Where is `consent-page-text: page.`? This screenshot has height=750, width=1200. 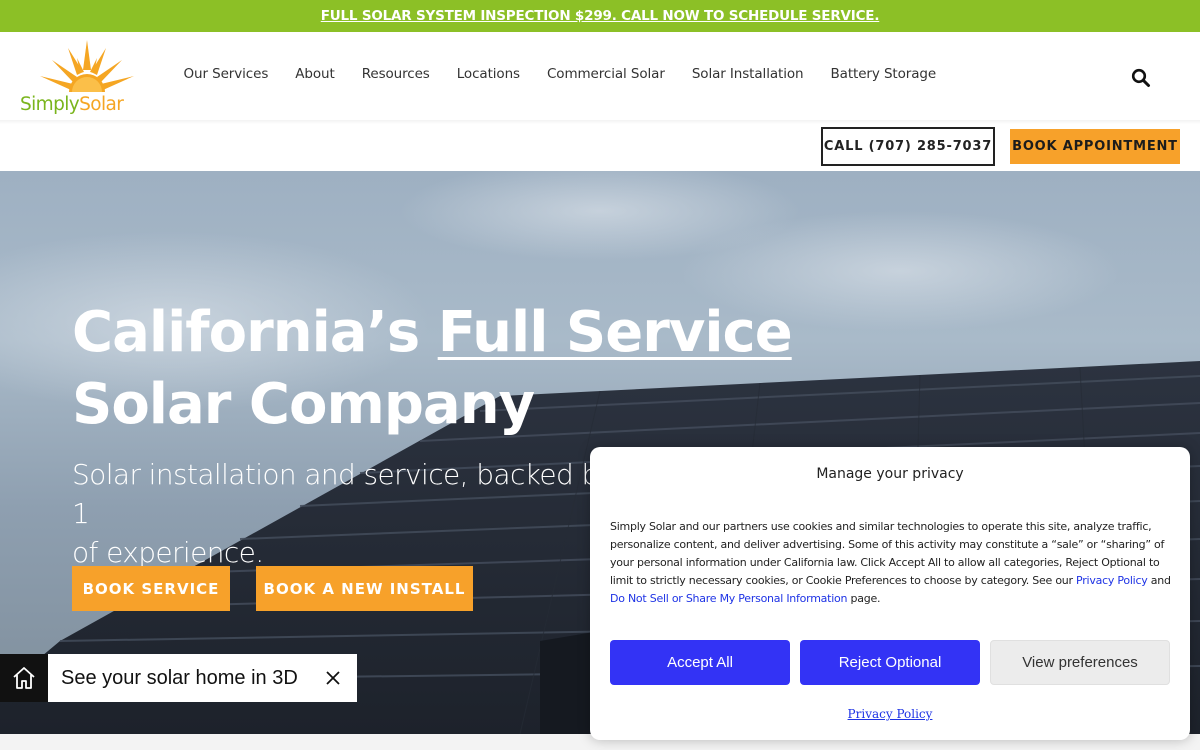
consent-page-text: page. is located at coordinates (864, 598).